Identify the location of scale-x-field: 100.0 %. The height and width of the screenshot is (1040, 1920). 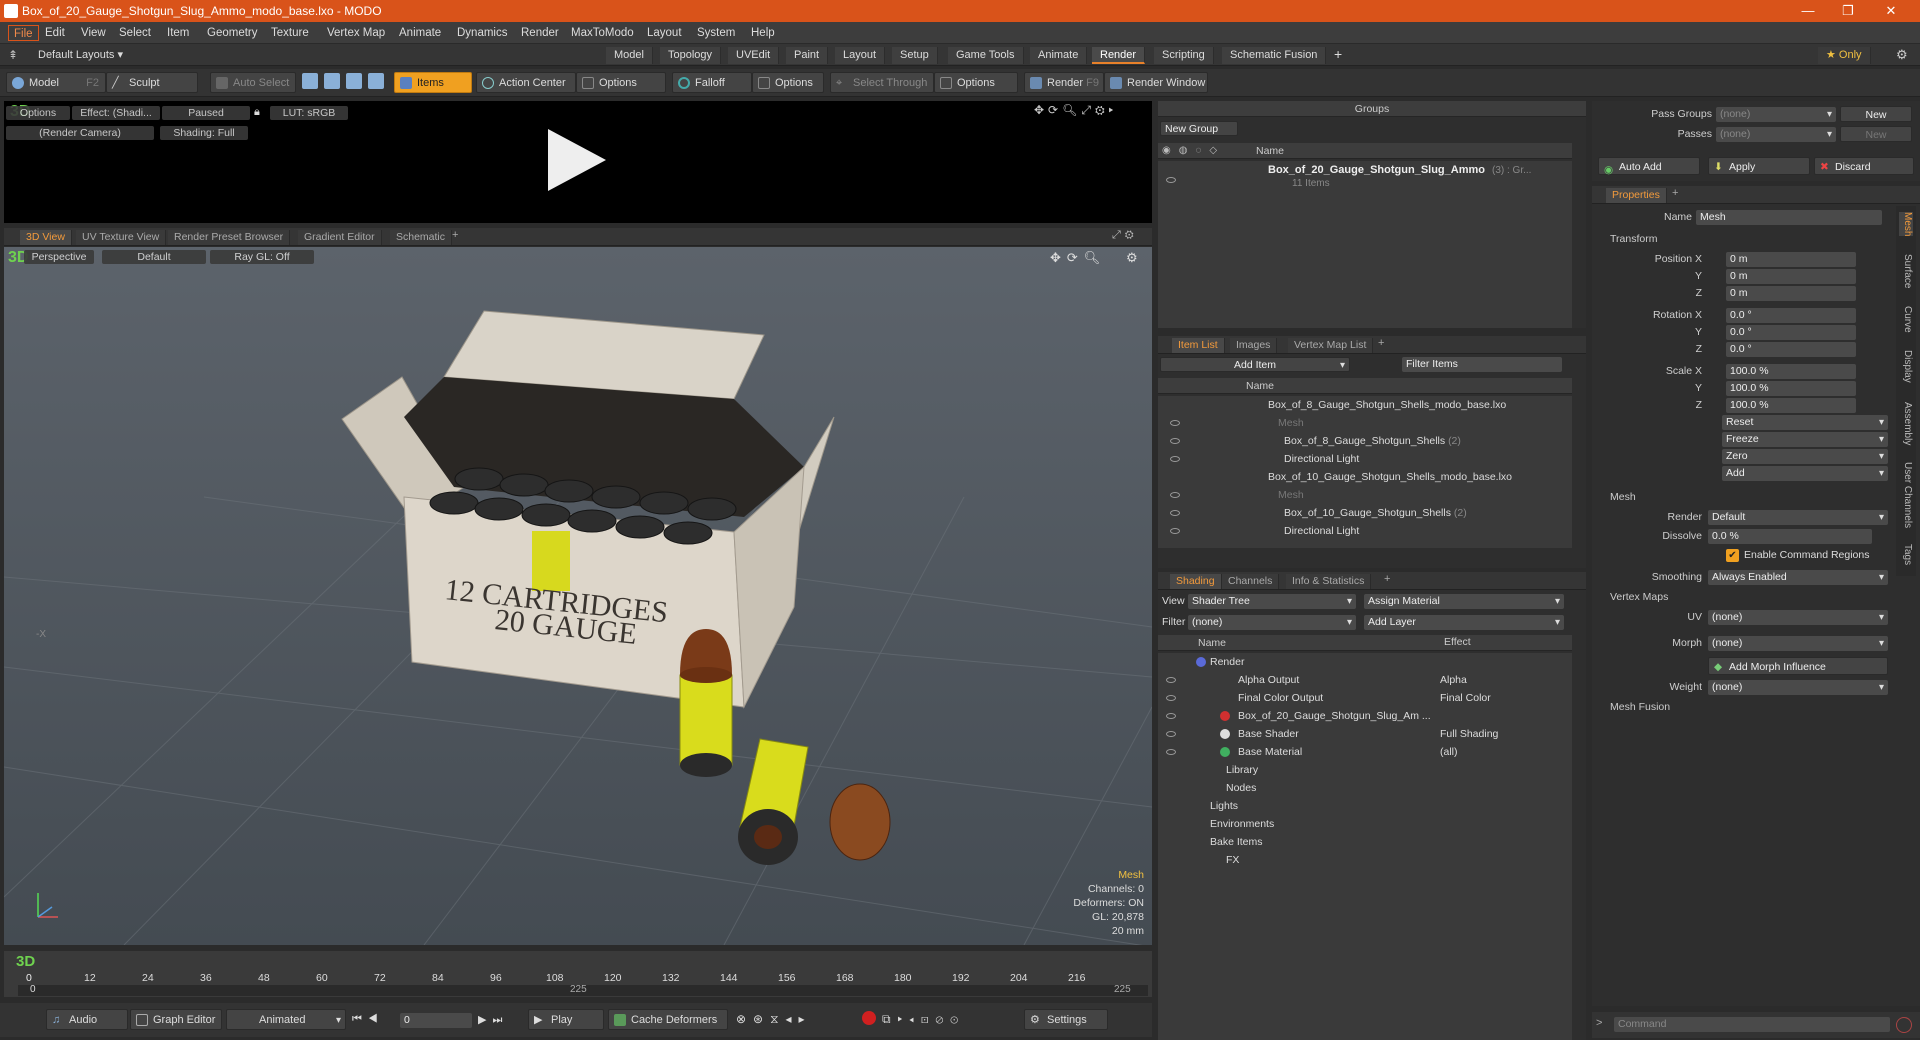
(1791, 371).